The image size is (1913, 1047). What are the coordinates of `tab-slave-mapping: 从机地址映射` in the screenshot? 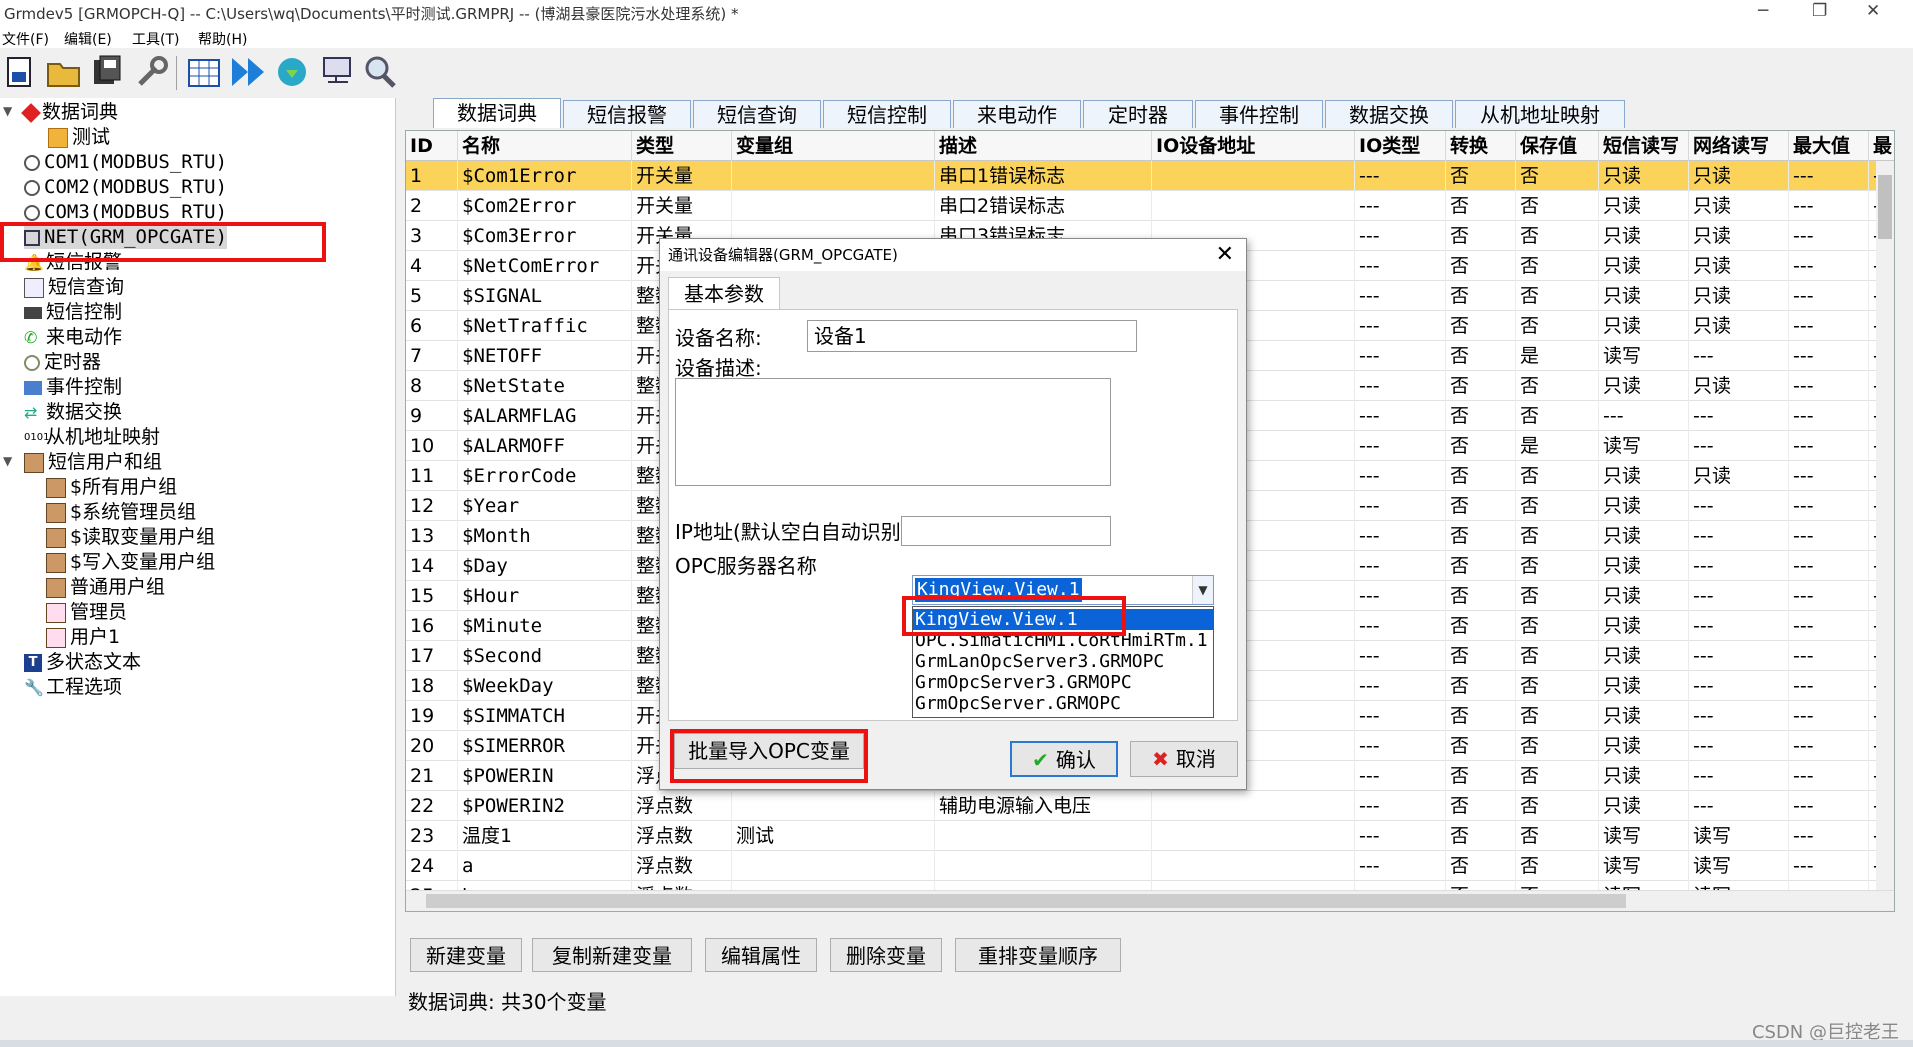 It's located at (1540, 114).